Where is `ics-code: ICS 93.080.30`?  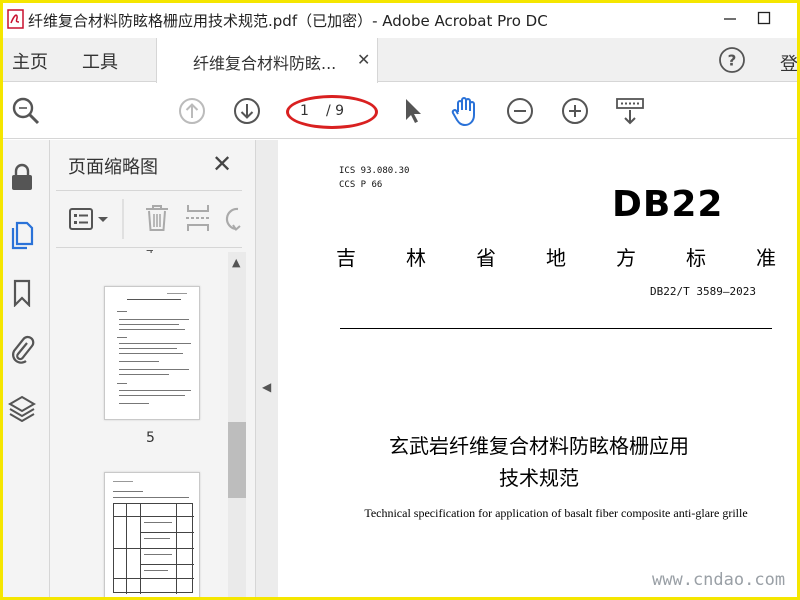
ics-code: ICS 93.080.30 is located at coordinates (374, 171).